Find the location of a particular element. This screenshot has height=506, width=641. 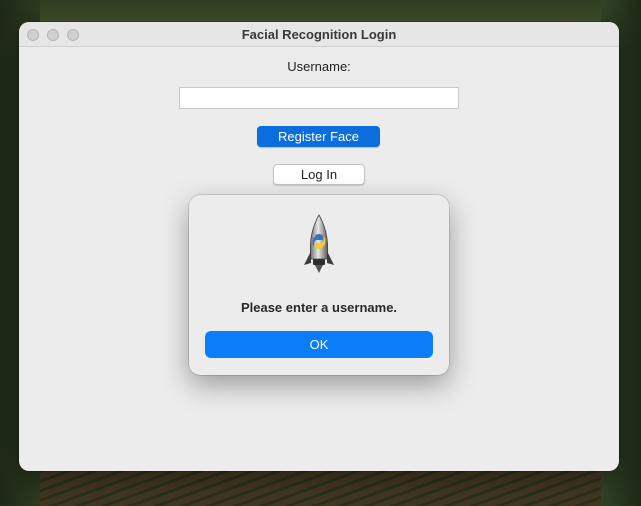

alert-message: Please enter a username. is located at coordinates (319, 307).